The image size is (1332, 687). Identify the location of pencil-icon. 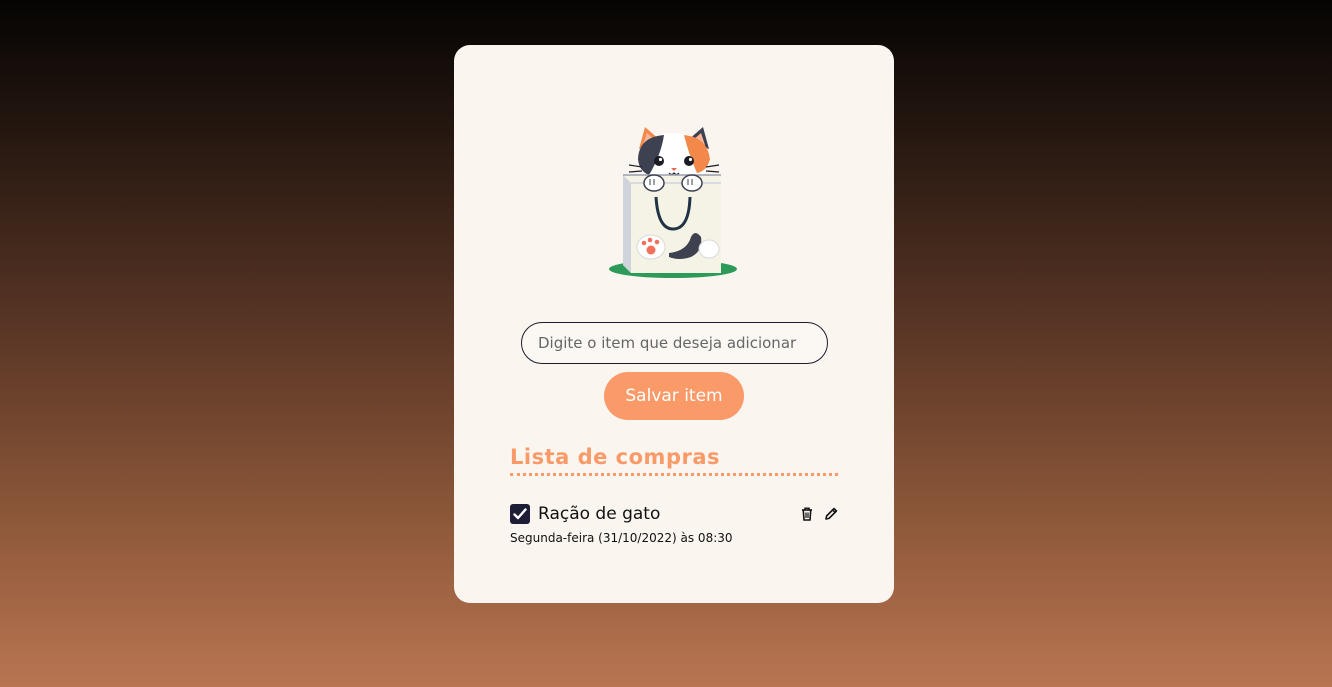
(831, 514).